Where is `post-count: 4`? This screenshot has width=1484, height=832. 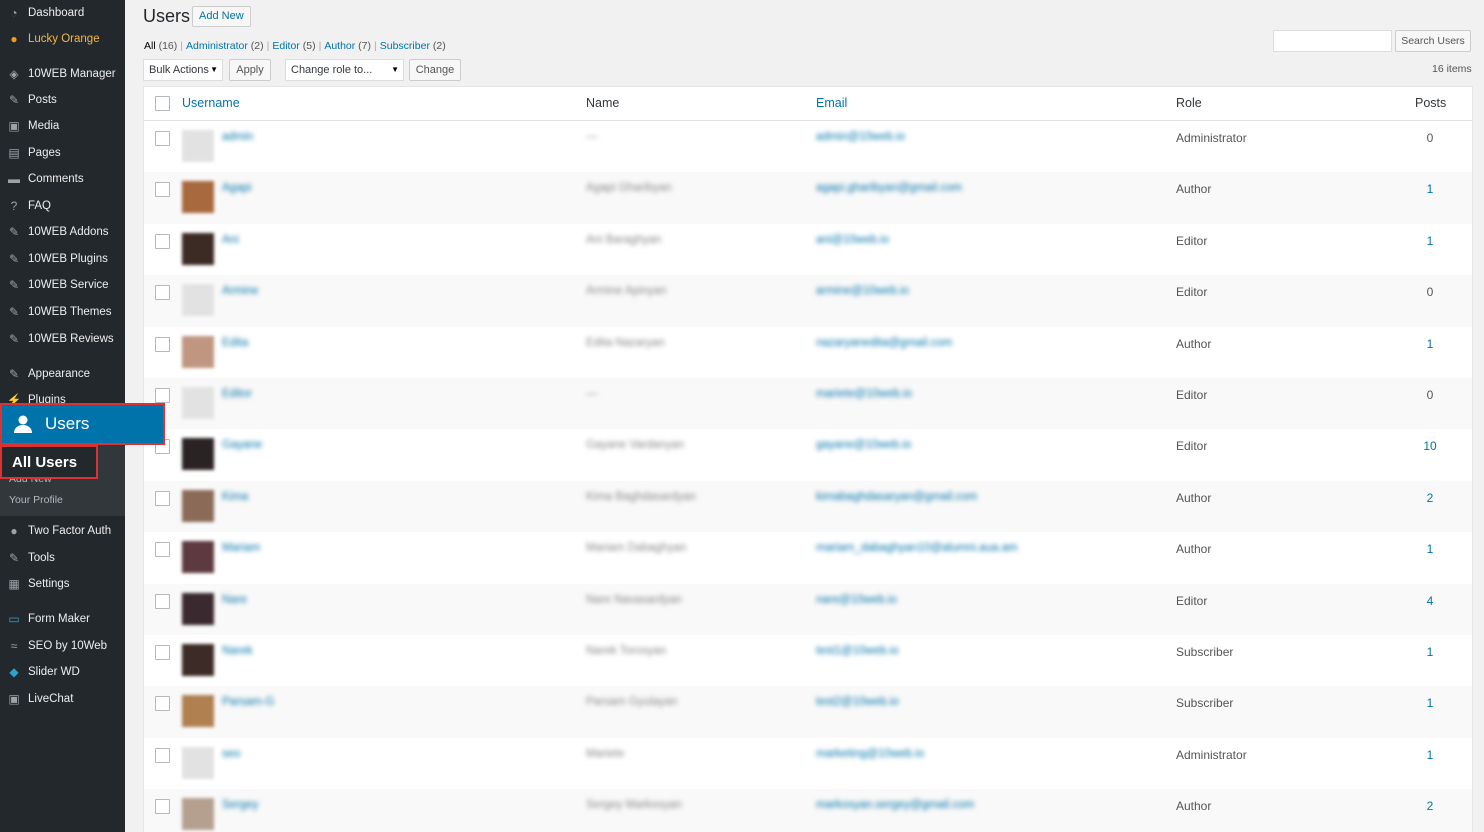 post-count: 4 is located at coordinates (1430, 601).